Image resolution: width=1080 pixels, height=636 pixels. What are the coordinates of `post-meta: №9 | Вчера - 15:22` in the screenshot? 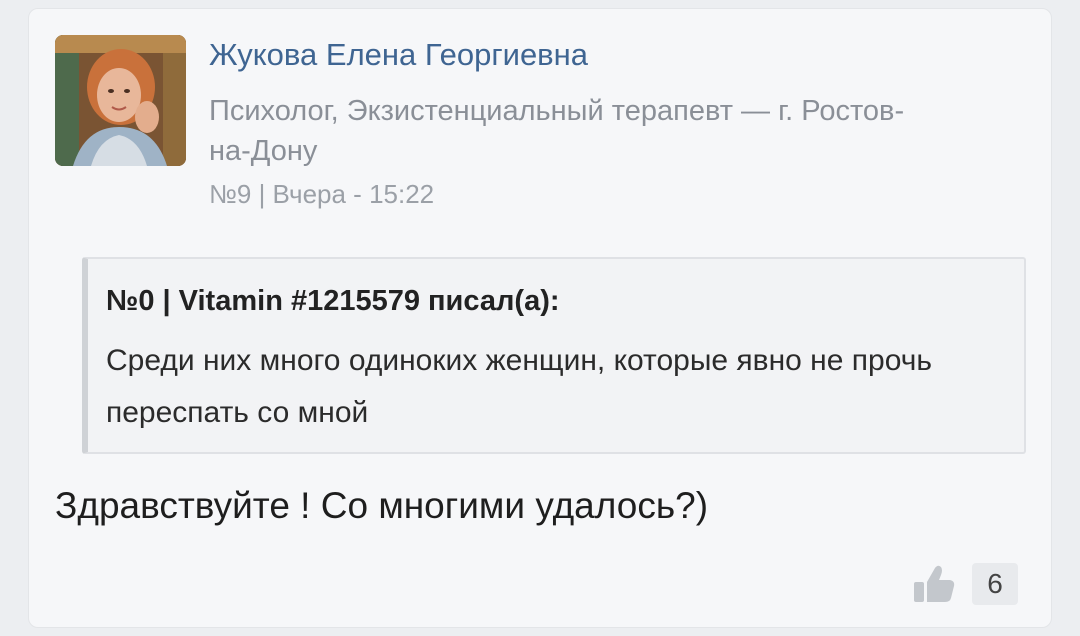 It's located at (322, 194).